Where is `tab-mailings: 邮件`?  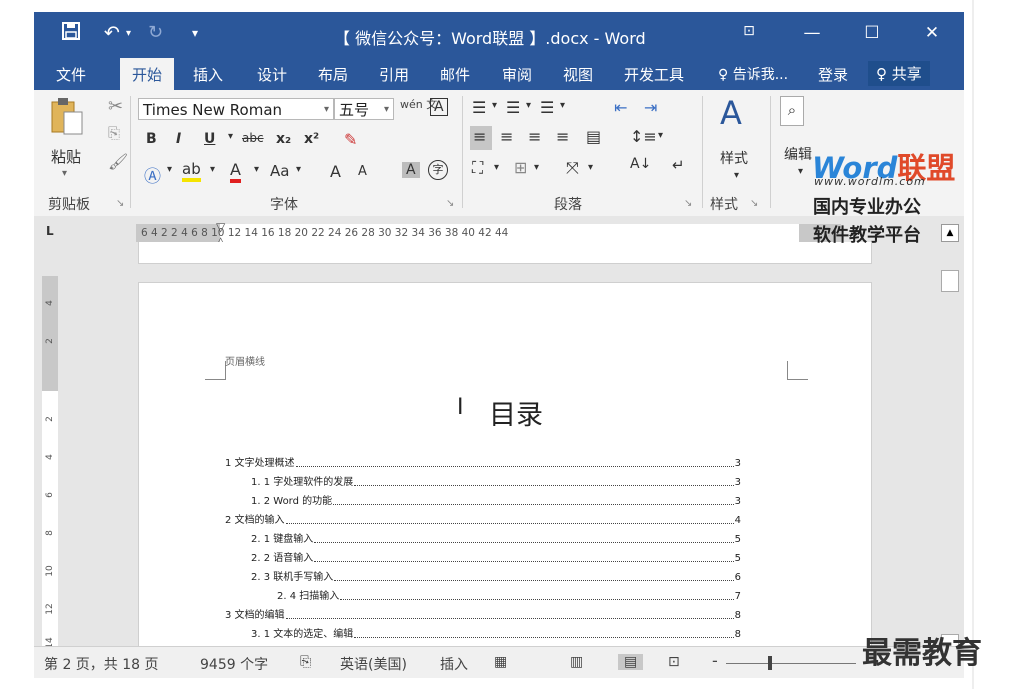
tab-mailings: 邮件 is located at coordinates (455, 74).